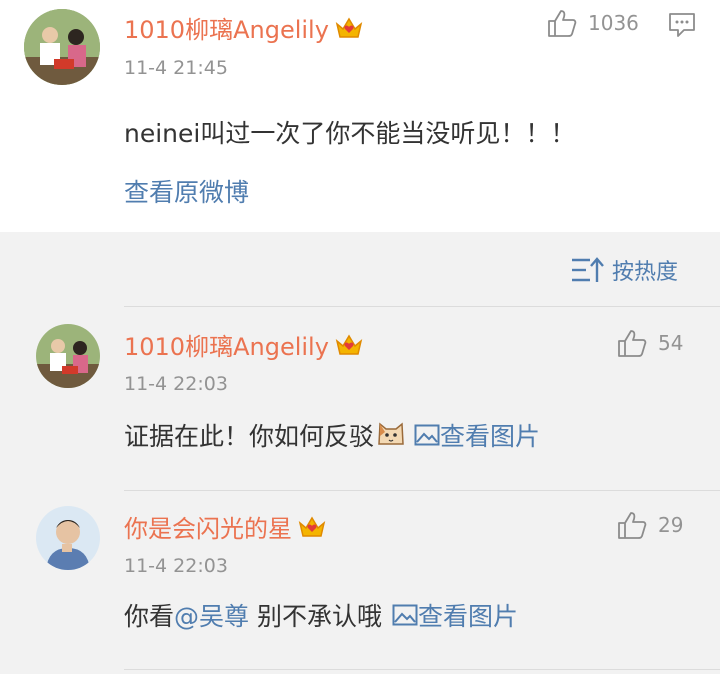  I want to click on comment-icon, so click(682, 27).